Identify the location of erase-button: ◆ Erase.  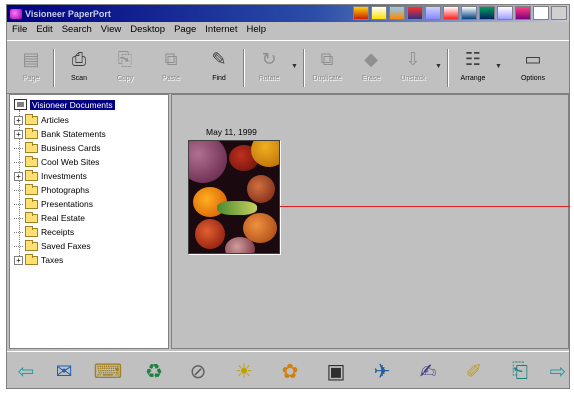
(371, 69).